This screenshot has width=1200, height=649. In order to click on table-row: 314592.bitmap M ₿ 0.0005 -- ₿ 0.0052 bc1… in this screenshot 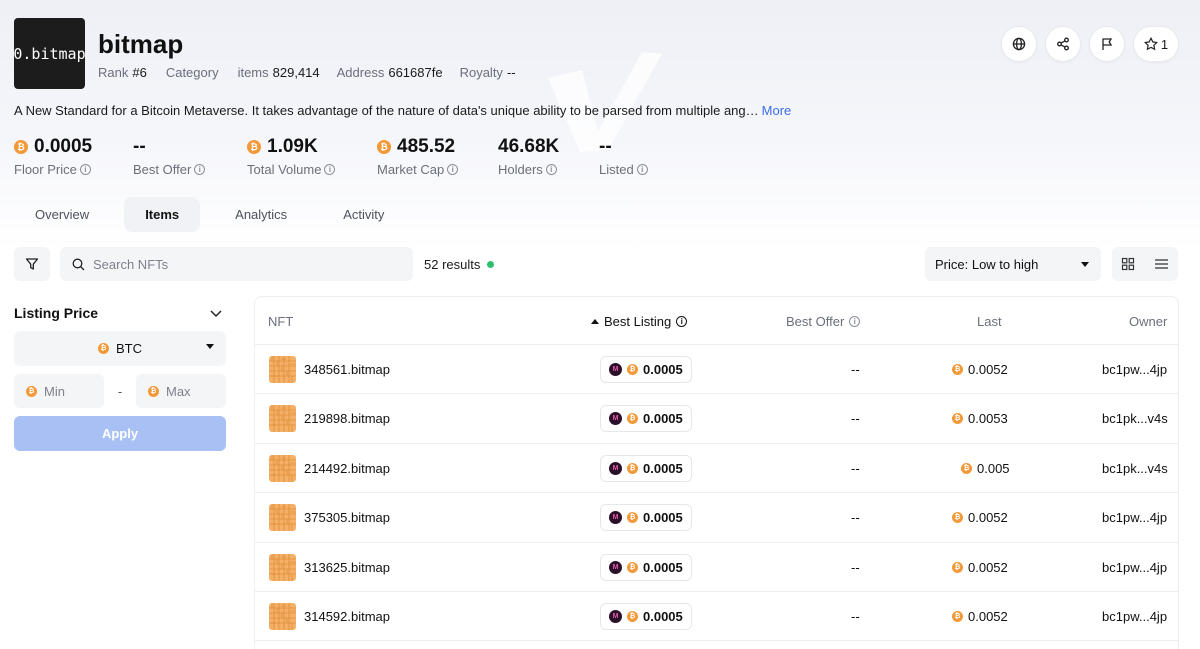, I will do `click(716, 617)`.